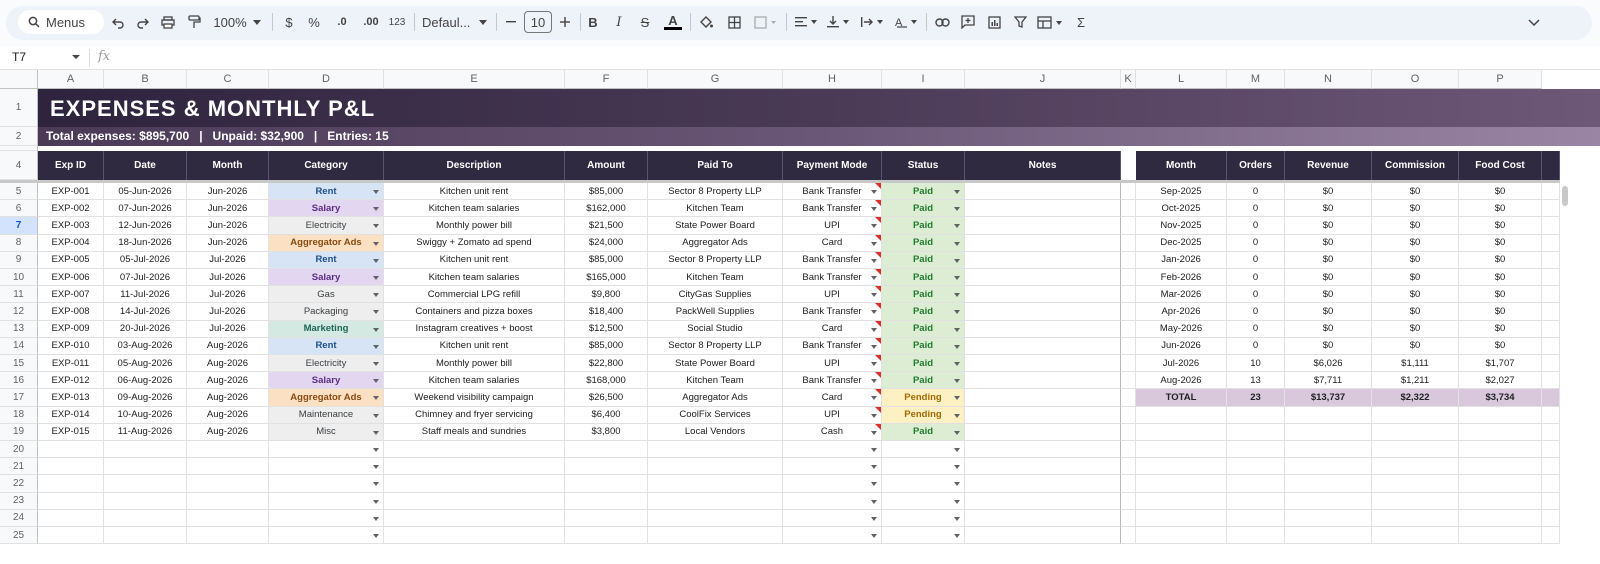 The image size is (1600, 564). I want to click on description-cell: Chimney and fryer servicing, so click(474, 415).